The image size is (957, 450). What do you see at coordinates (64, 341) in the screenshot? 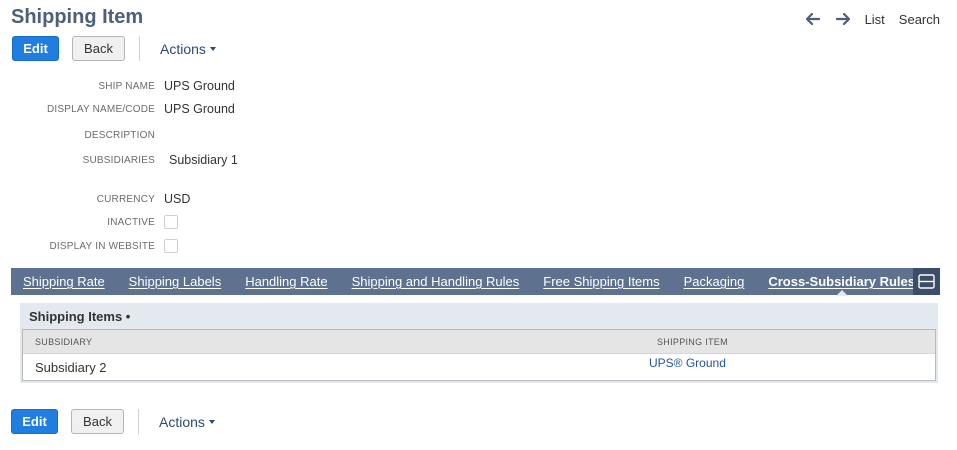
I see `column-header-subsidiary: SUBSIDIARY` at bounding box center [64, 341].